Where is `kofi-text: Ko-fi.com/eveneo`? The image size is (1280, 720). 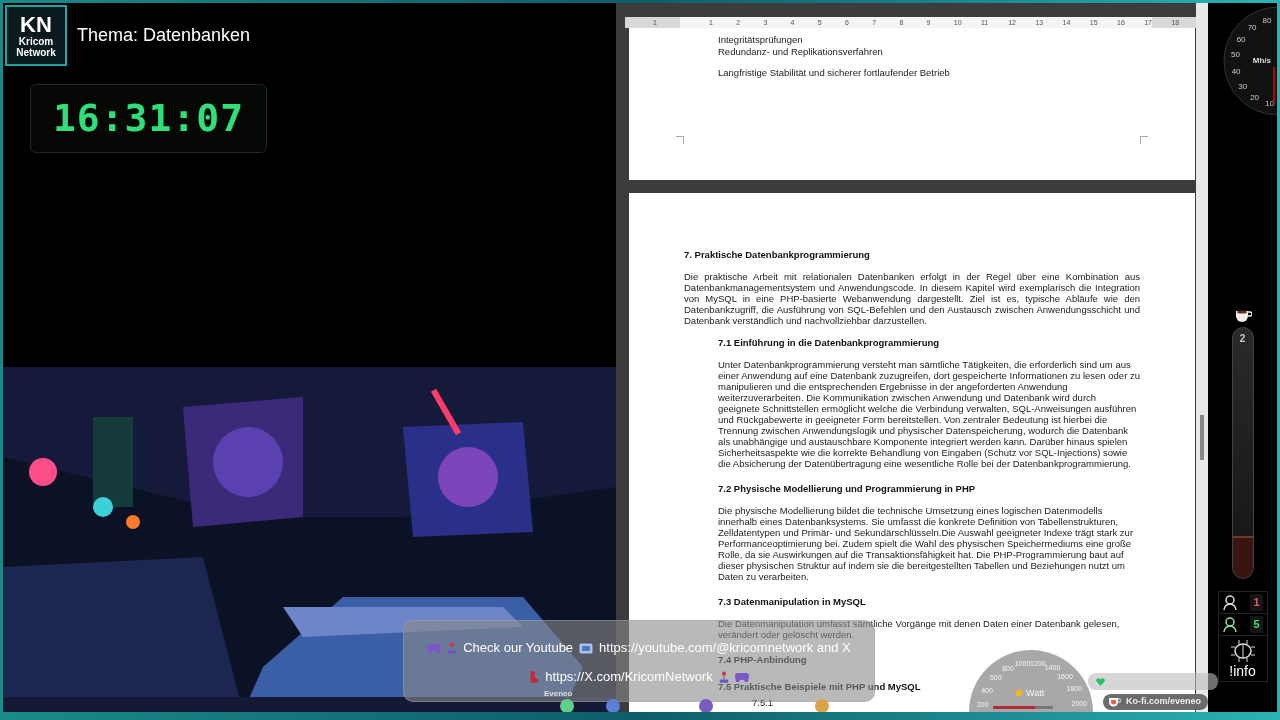 kofi-text: Ko-fi.com/eveneo is located at coordinates (1163, 702).